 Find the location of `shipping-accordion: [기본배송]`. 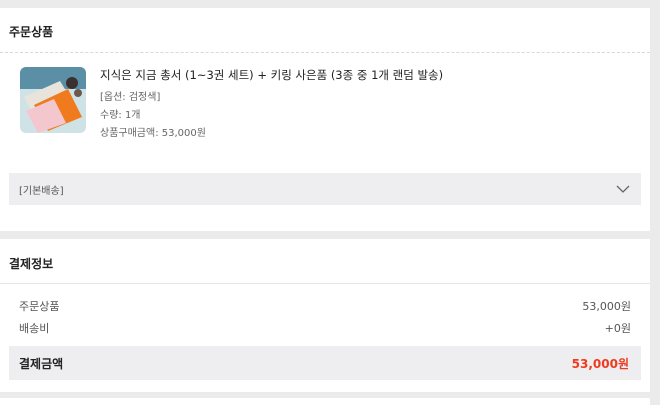

shipping-accordion: [기본배송] is located at coordinates (325, 189).